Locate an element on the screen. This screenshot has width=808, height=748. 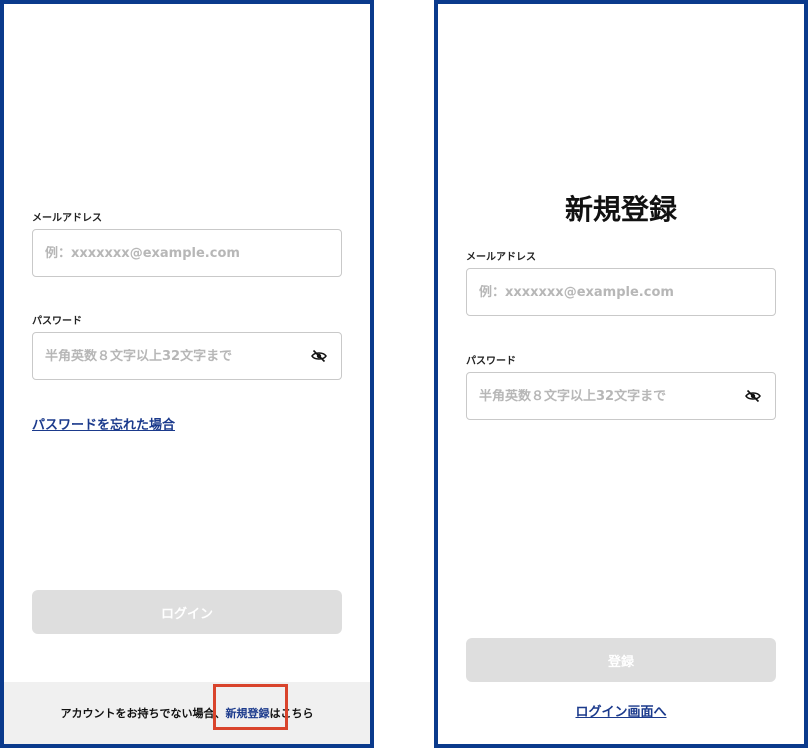
page-title: 新規登録 is located at coordinates (620, 209).